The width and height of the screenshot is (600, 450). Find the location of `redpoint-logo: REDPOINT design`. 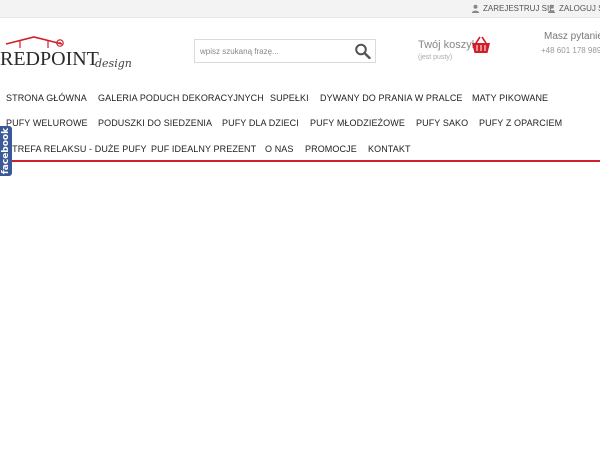

redpoint-logo: REDPOINT design is located at coordinates (66, 53).